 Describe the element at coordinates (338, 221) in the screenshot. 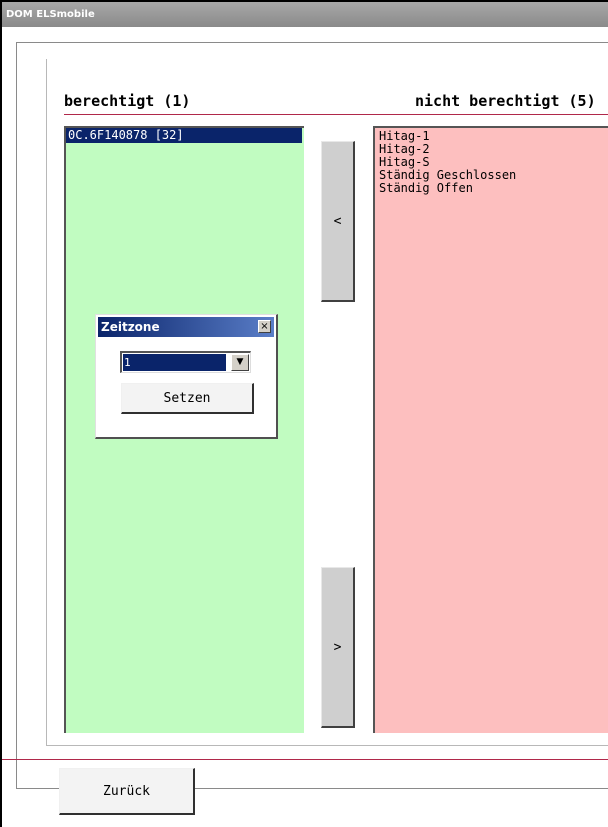

I see `move-left-button: <` at that location.